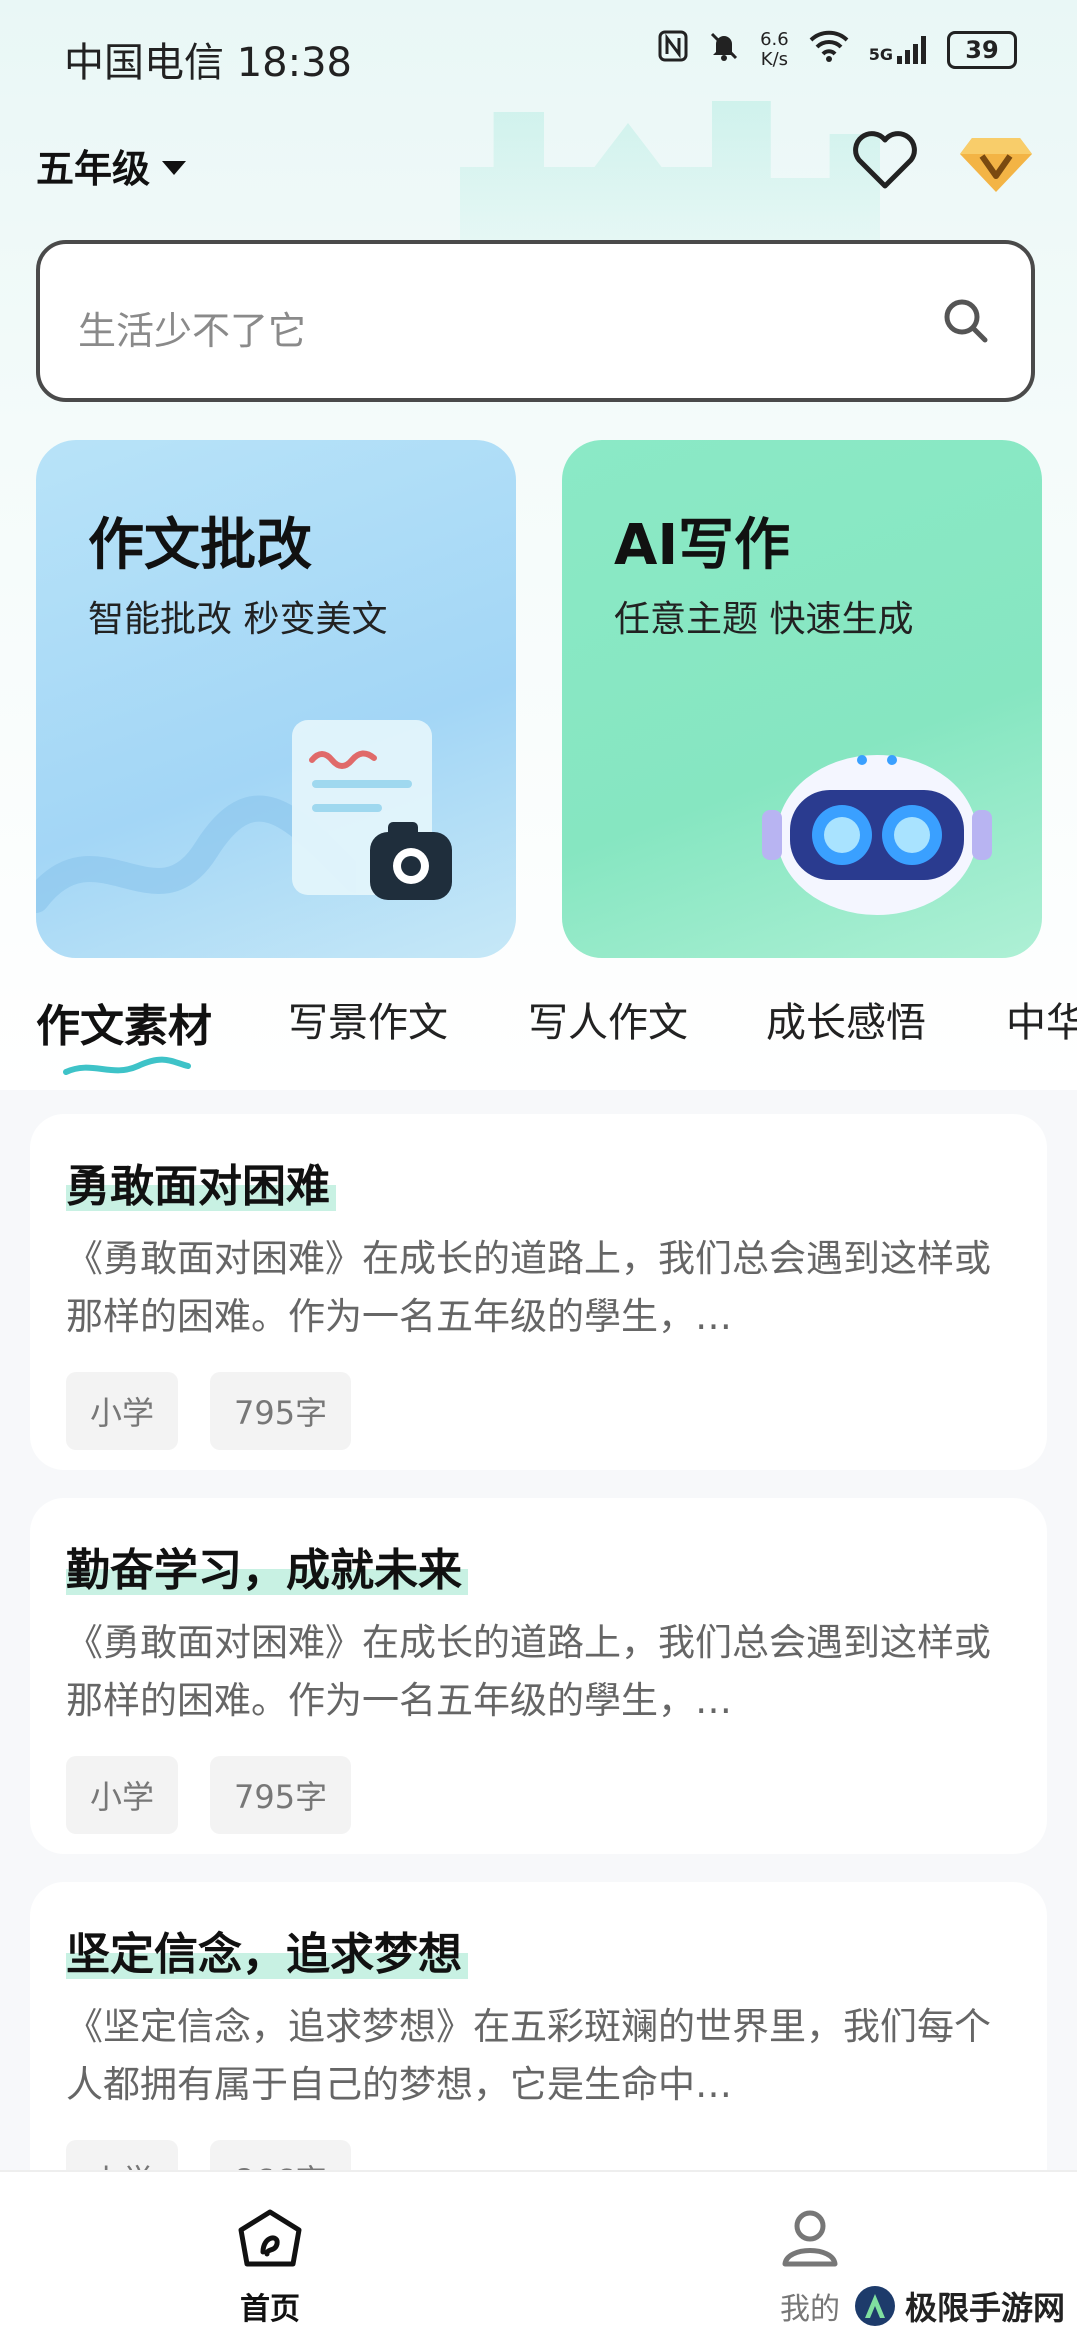 This screenshot has height=2339, width=1077. Describe the element at coordinates (702, 545) in the screenshot. I see `card-title: AI写作` at that location.